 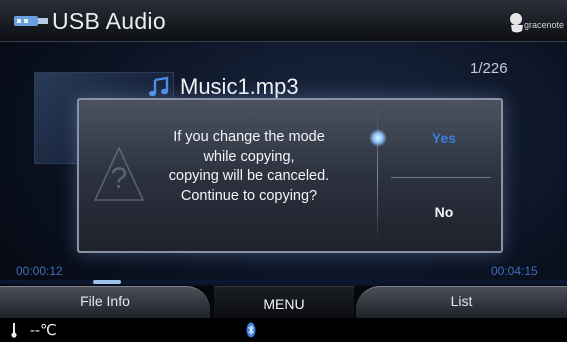 What do you see at coordinates (249, 176) in the screenshot?
I see `dialog-message-line: copying will be canceled.` at bounding box center [249, 176].